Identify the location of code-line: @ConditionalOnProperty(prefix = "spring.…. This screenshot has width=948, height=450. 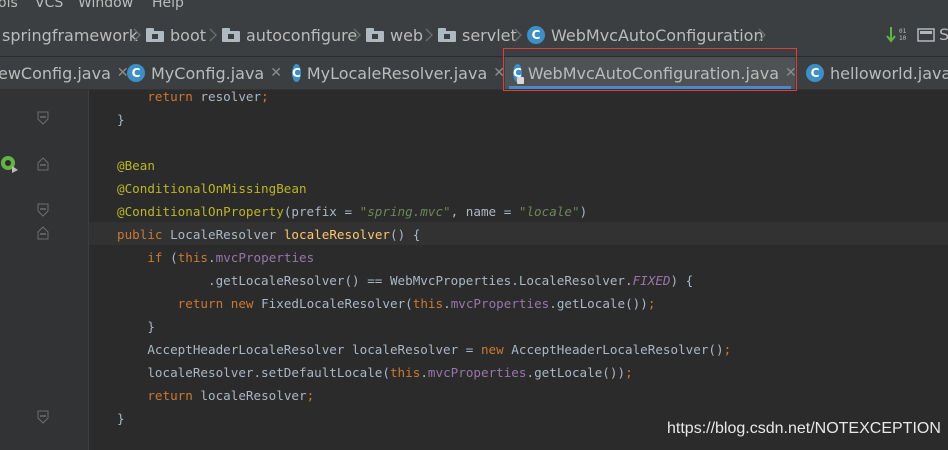
(352, 211).